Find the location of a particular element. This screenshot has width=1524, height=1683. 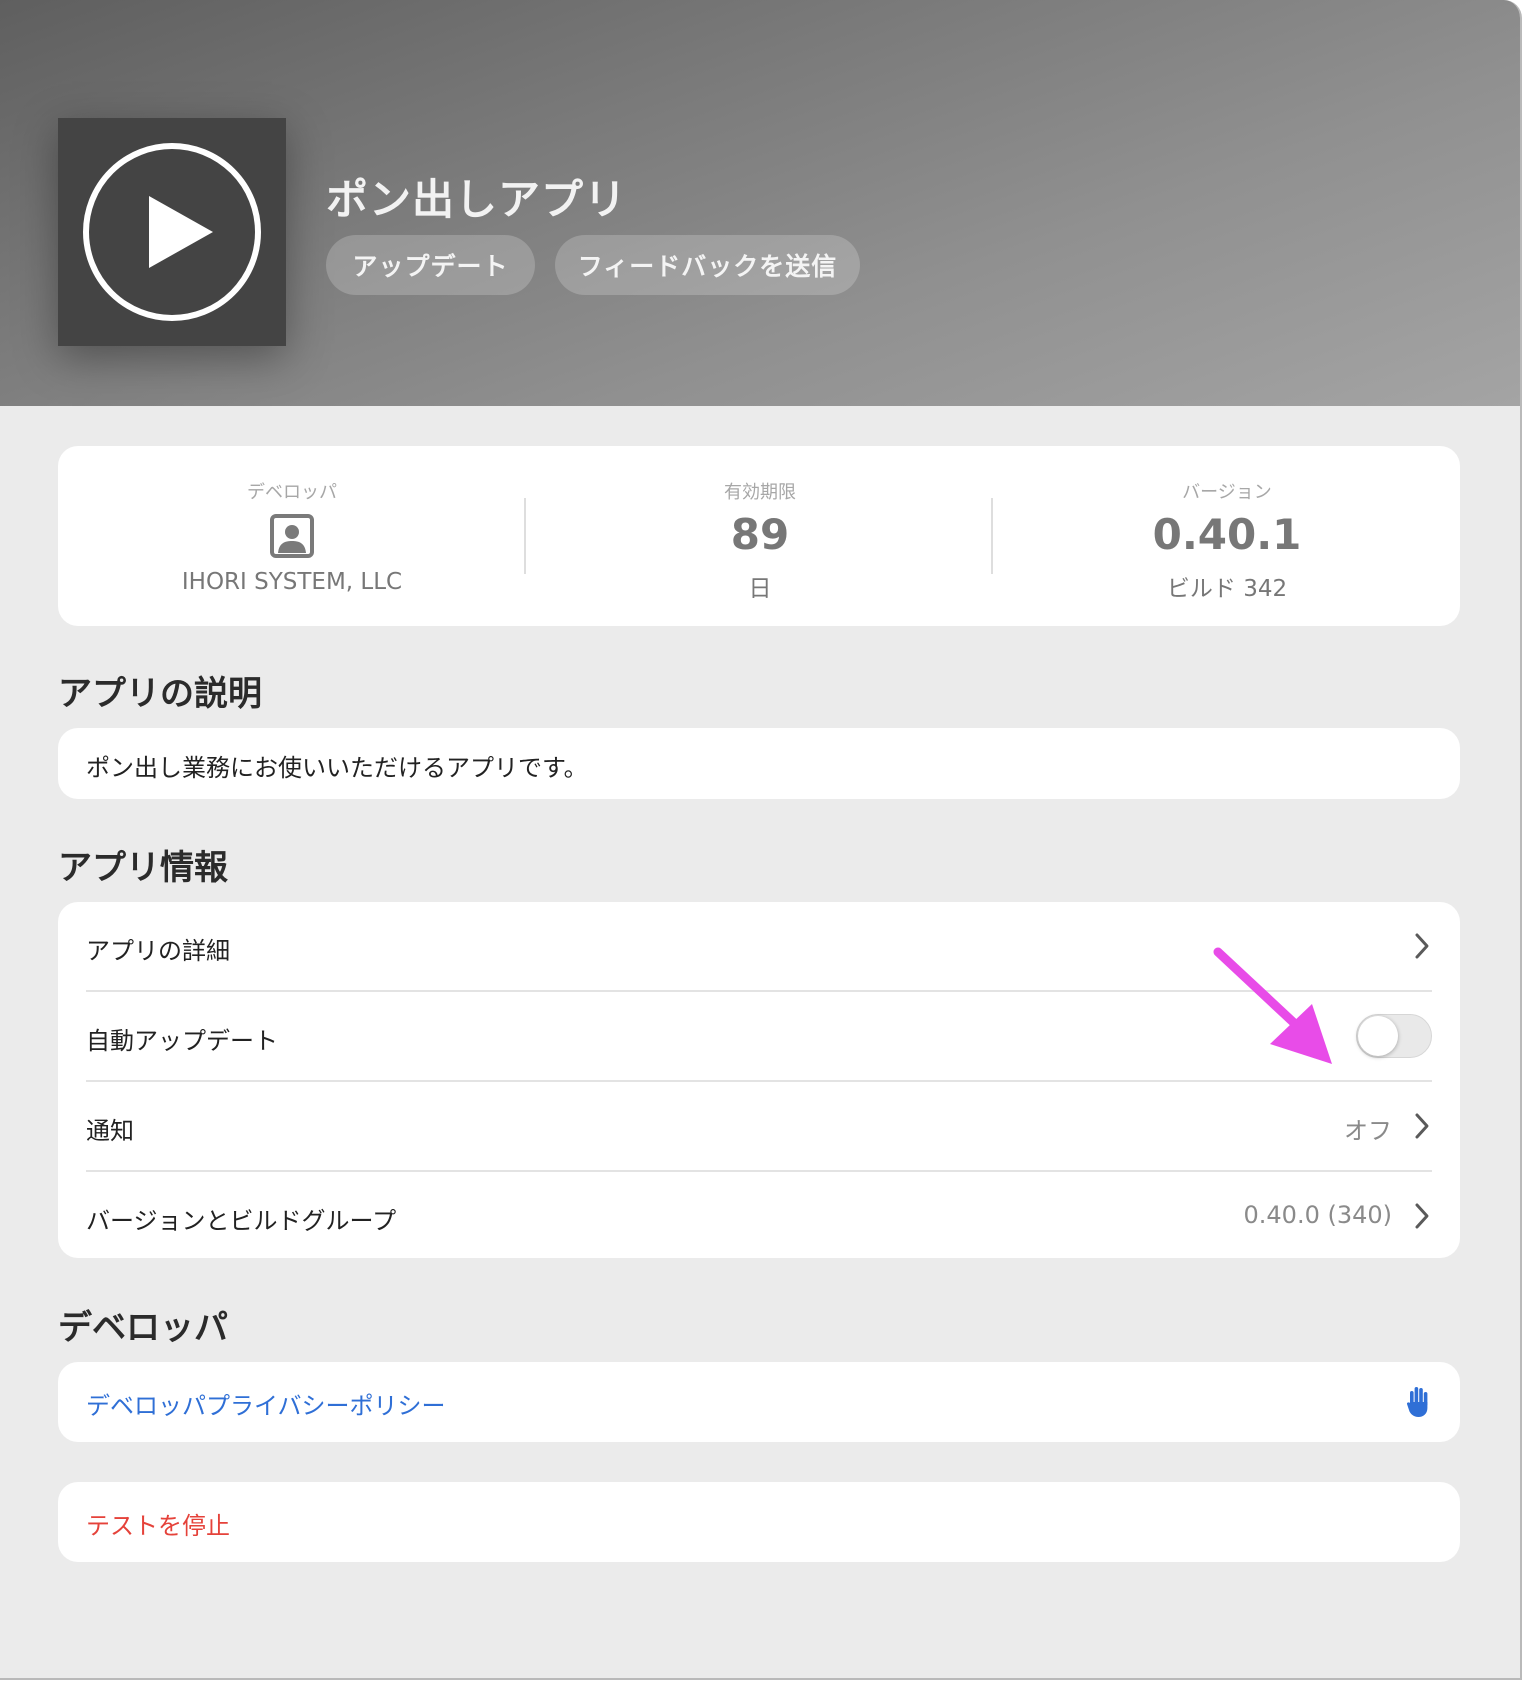

send-feedback-button: フィードバックを送信 is located at coordinates (707, 265).